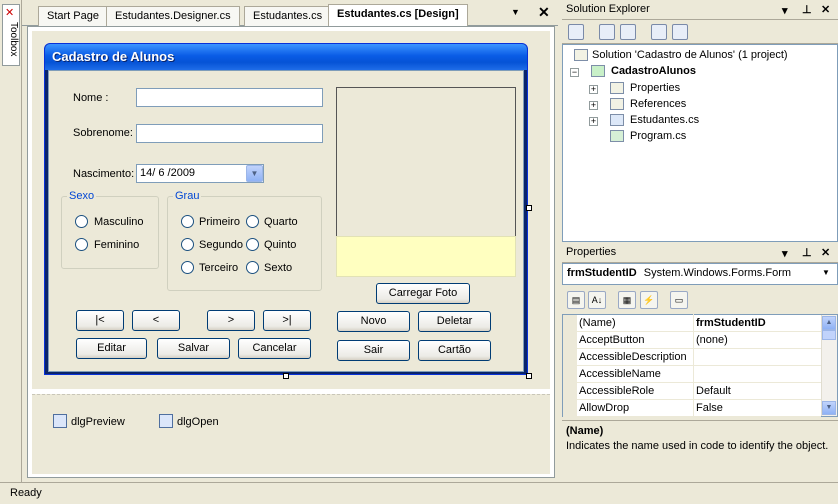 Image resolution: width=838 pixels, height=504 pixels. Describe the element at coordinates (829, 323) in the screenshot. I see `scroll-up-icon: ▲` at that location.